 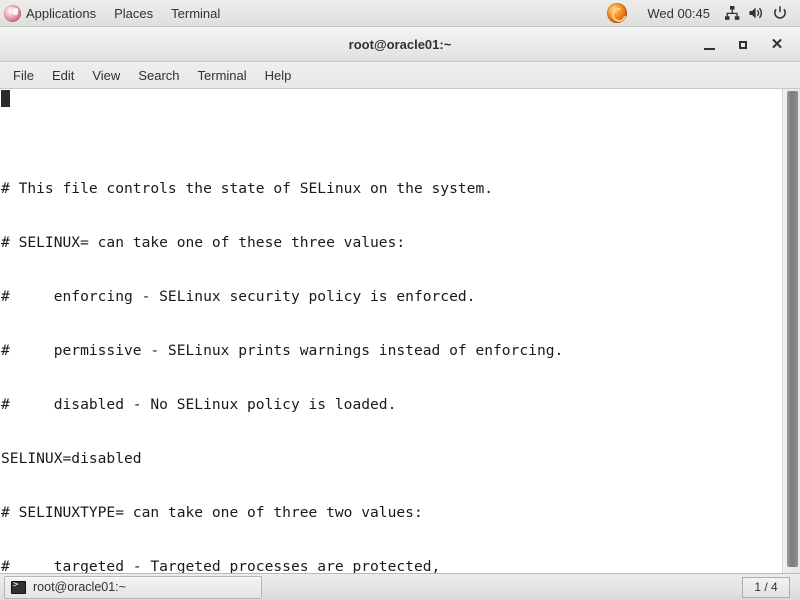 I want to click on menu-file: File, so click(x=23, y=75).